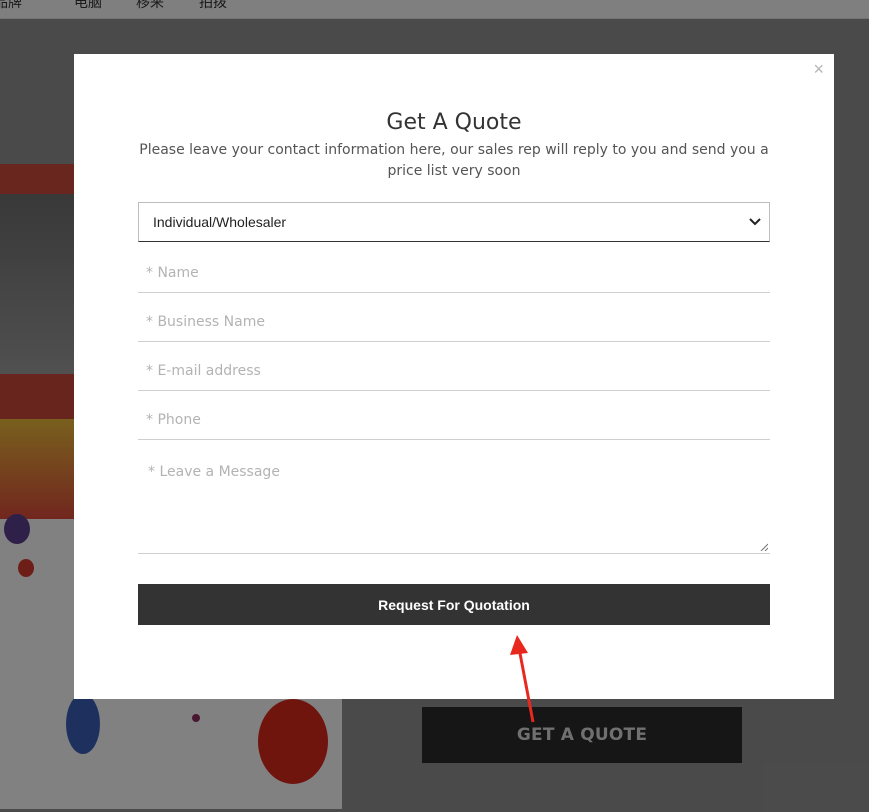 The image size is (869, 812). What do you see at coordinates (526, 685) in the screenshot?
I see `arrow-shaft` at bounding box center [526, 685].